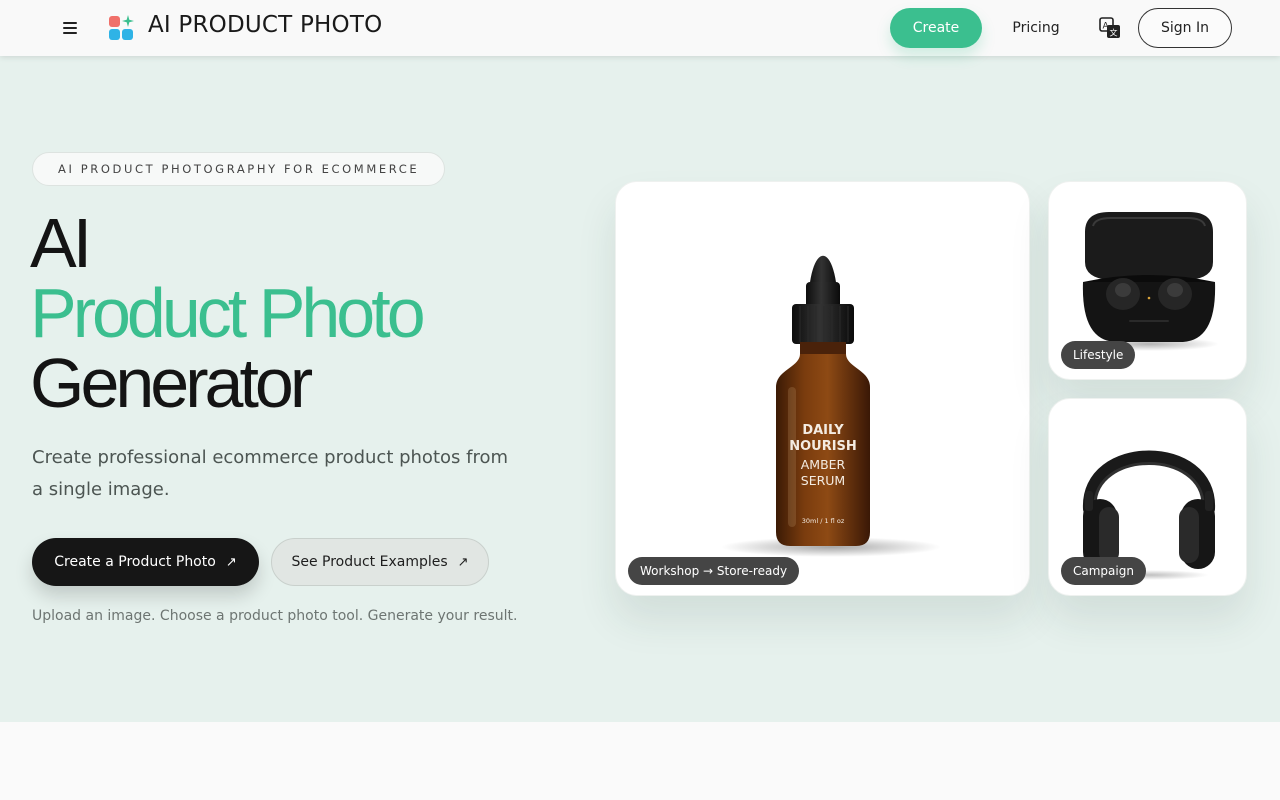  Describe the element at coordinates (1036, 28) in the screenshot. I see `nav-pricing-link: Pricing` at that location.